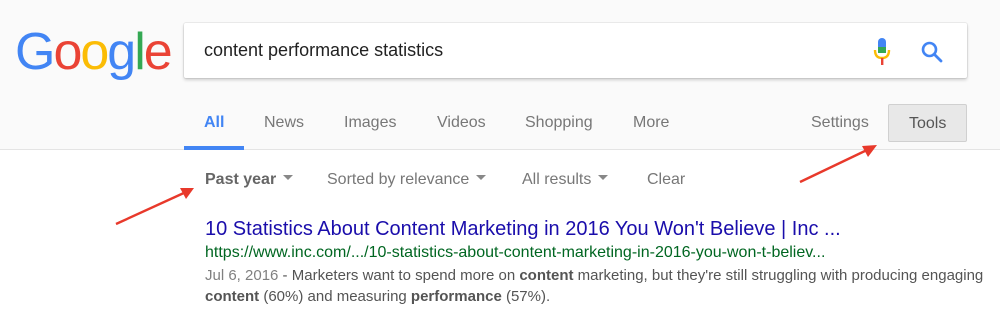 Image resolution: width=1000 pixels, height=326 pixels. Describe the element at coordinates (398, 179) in the screenshot. I see `sort-label: Sorted by relevance` at that location.